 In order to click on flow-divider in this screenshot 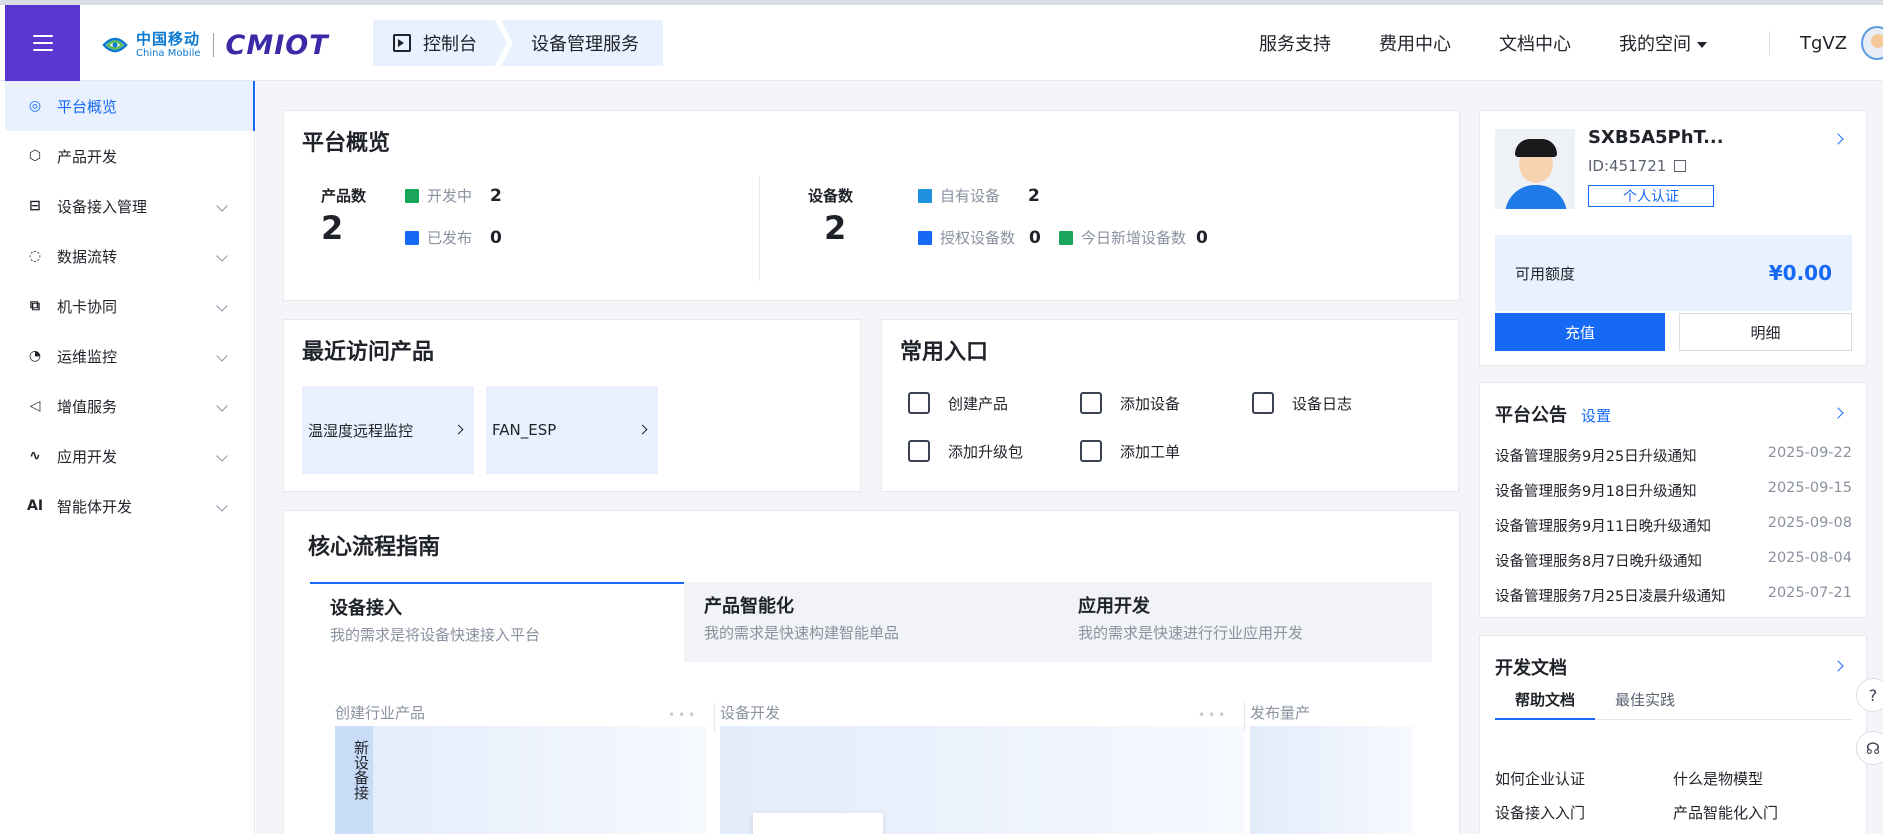, I will do `click(1244, 717)`.